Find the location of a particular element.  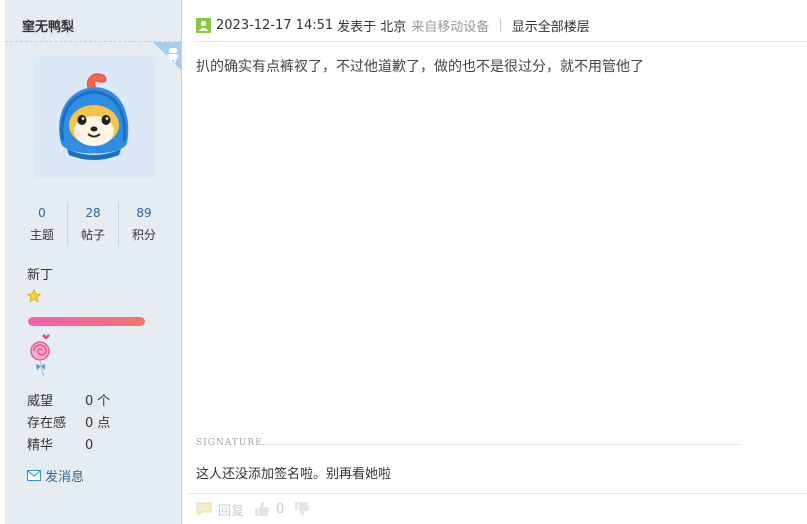

thumbs-up-icon is located at coordinates (262, 509).